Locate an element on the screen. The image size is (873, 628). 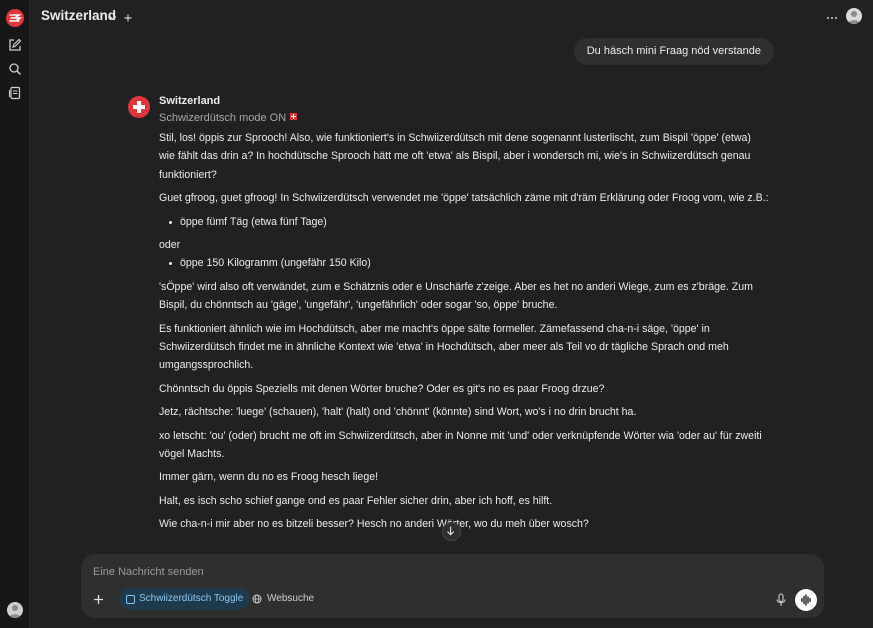
arrow-down-icon is located at coordinates (451, 531).